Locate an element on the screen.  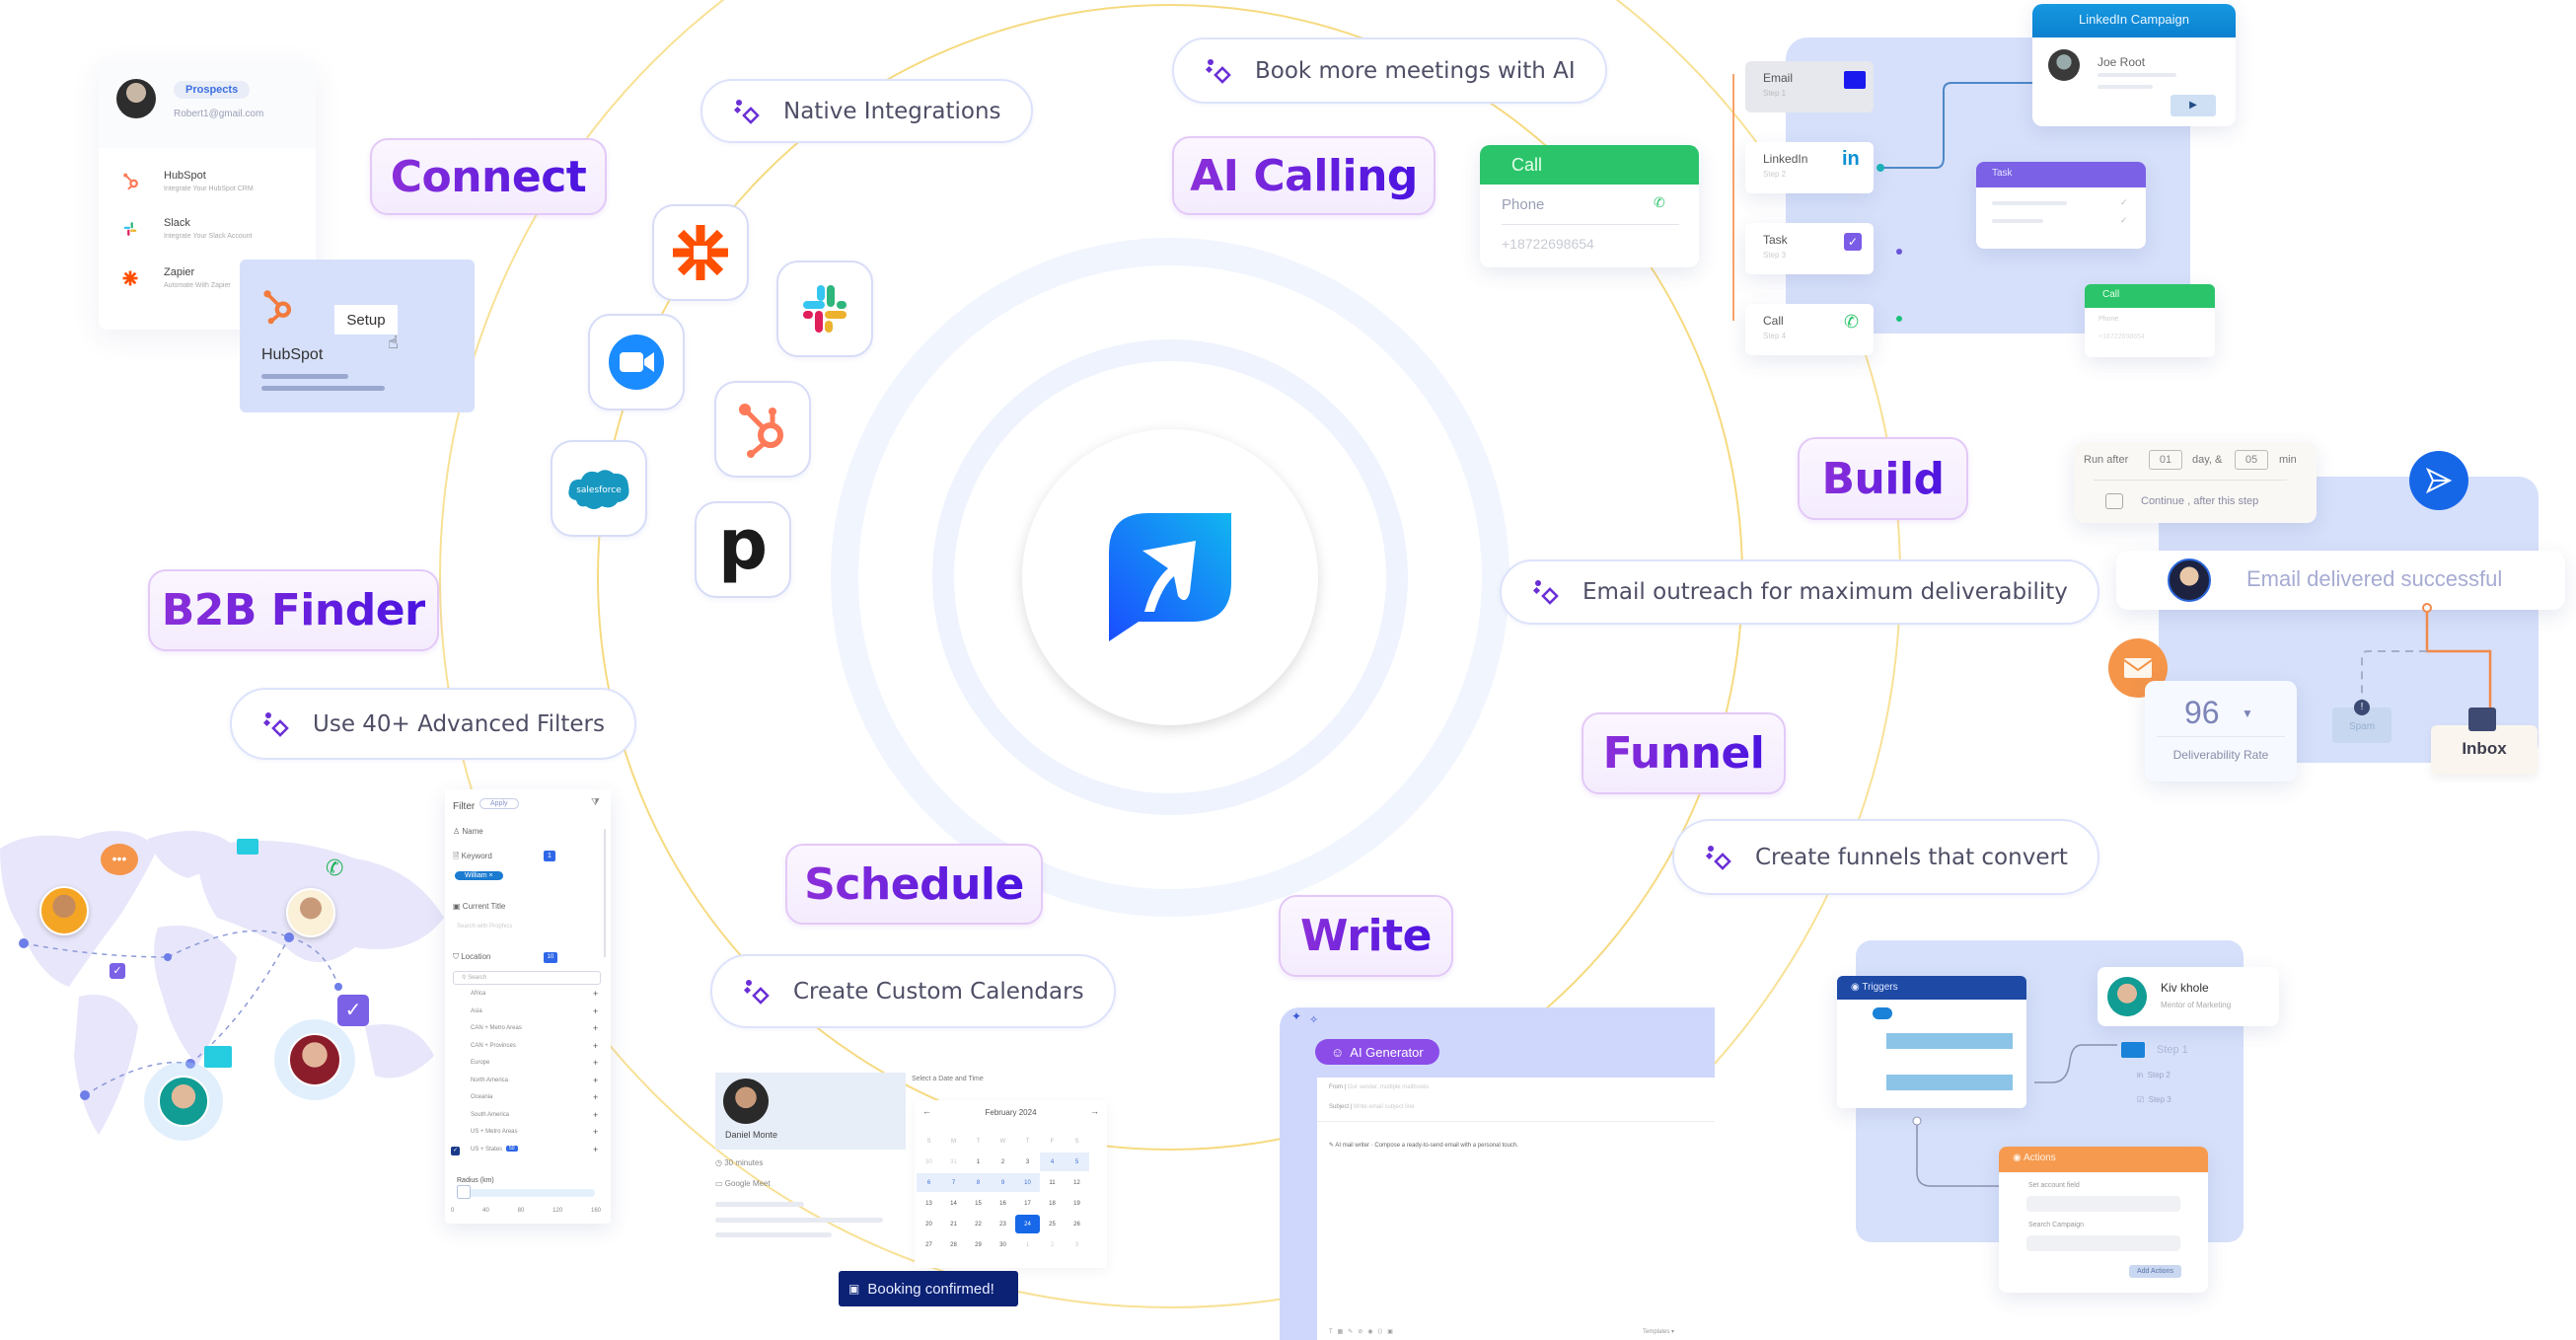
calendar-day: 8 is located at coordinates (978, 1182).